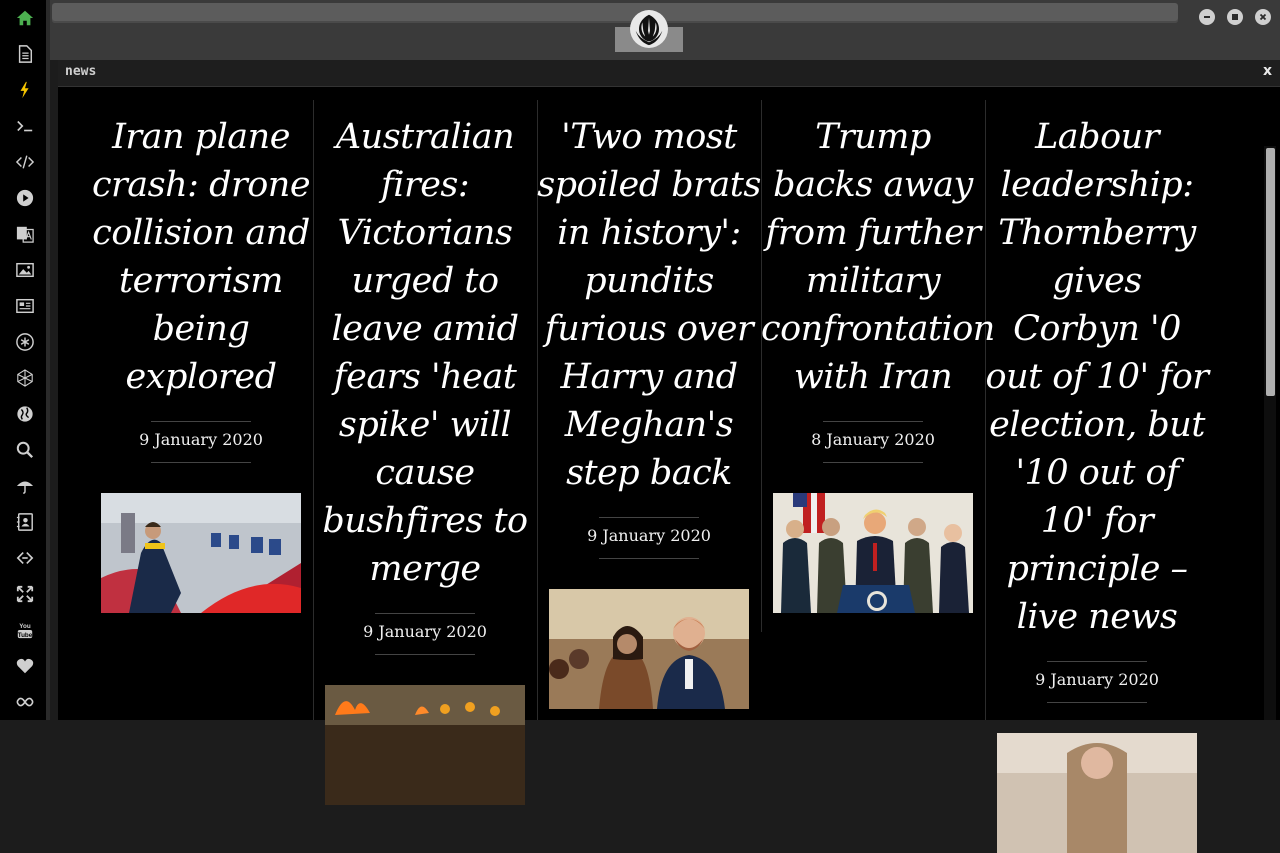 This screenshot has height=853, width=1280. I want to click on contact-card-icon, so click(24, 522).